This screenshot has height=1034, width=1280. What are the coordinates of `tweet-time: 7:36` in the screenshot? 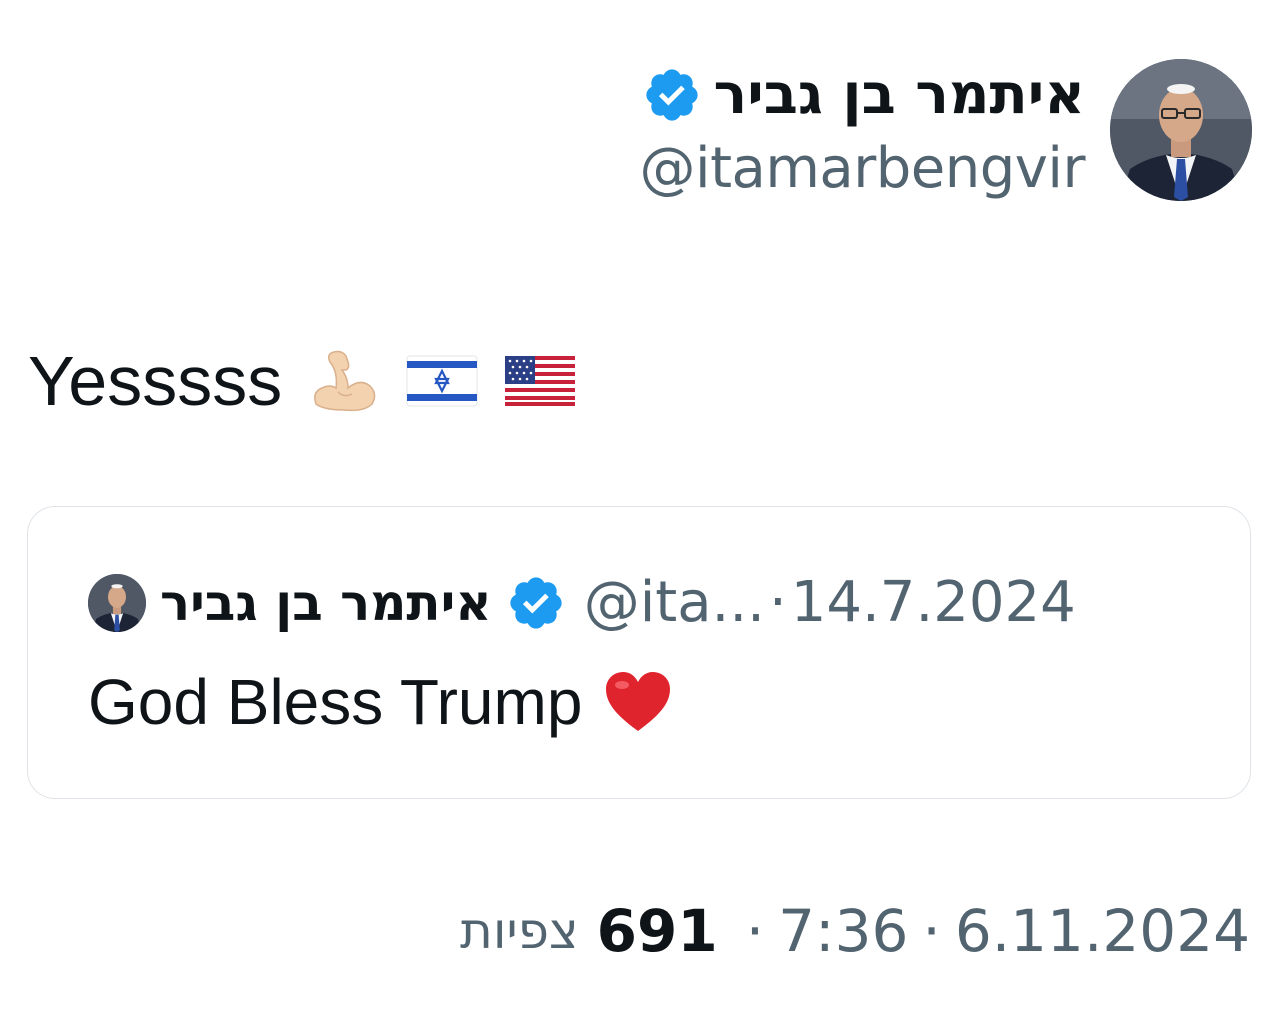 It's located at (843, 931).